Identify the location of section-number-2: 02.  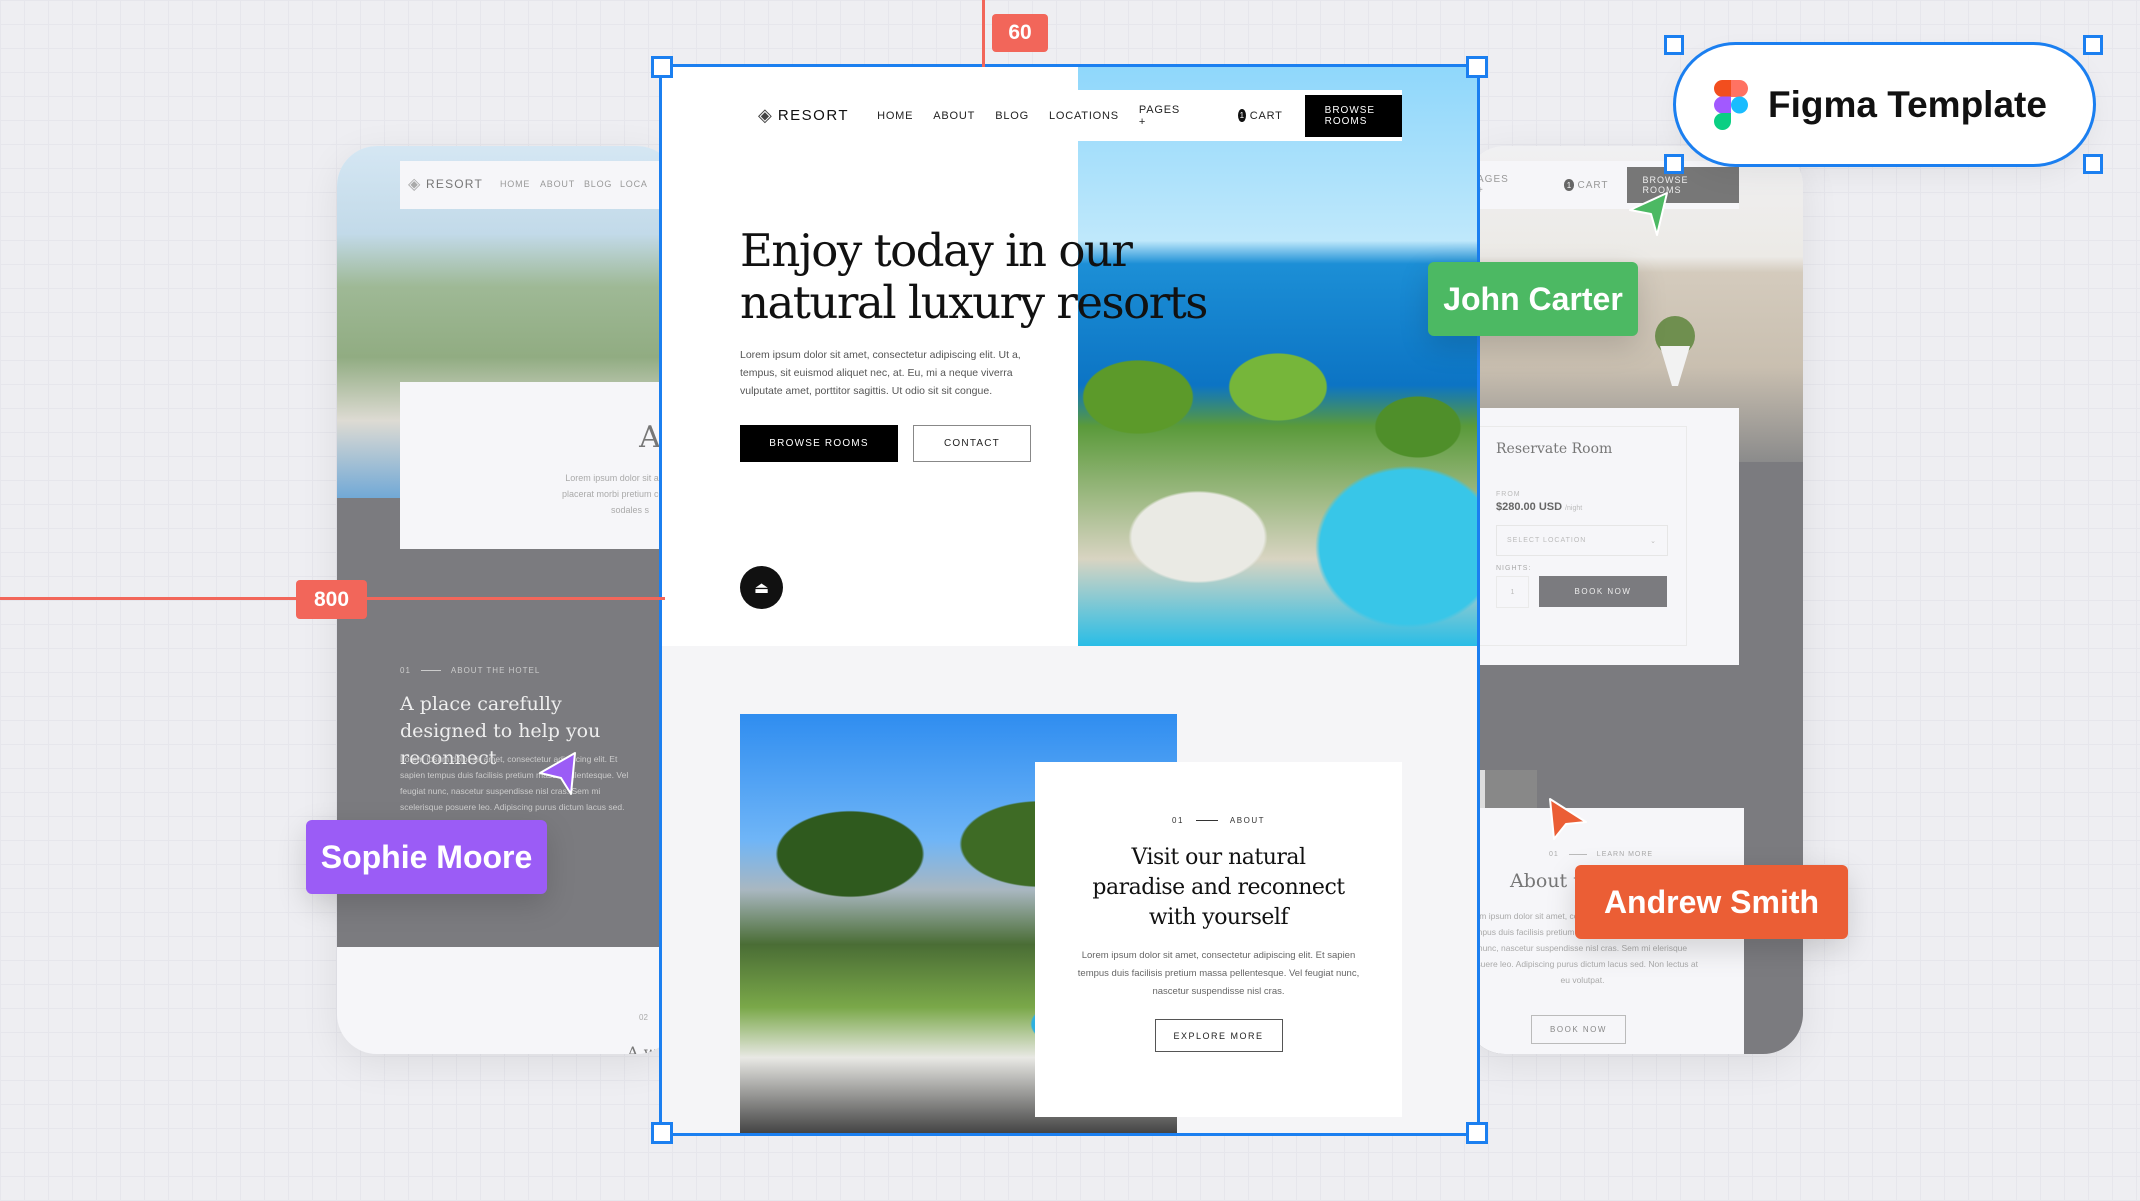
(643, 1017).